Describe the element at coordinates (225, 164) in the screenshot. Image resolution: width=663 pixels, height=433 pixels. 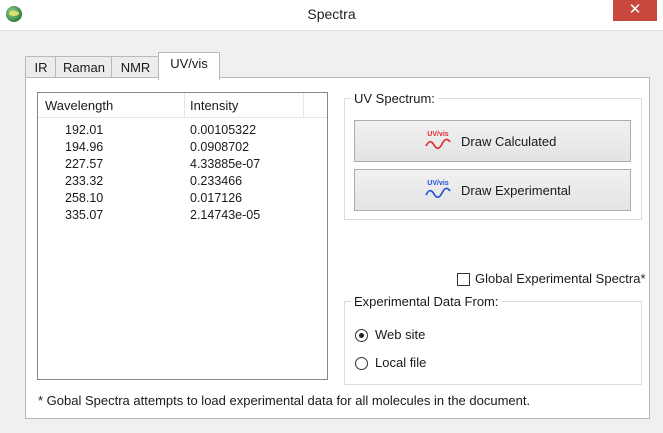
I see `intensity-cell: 4.33885e-07` at that location.